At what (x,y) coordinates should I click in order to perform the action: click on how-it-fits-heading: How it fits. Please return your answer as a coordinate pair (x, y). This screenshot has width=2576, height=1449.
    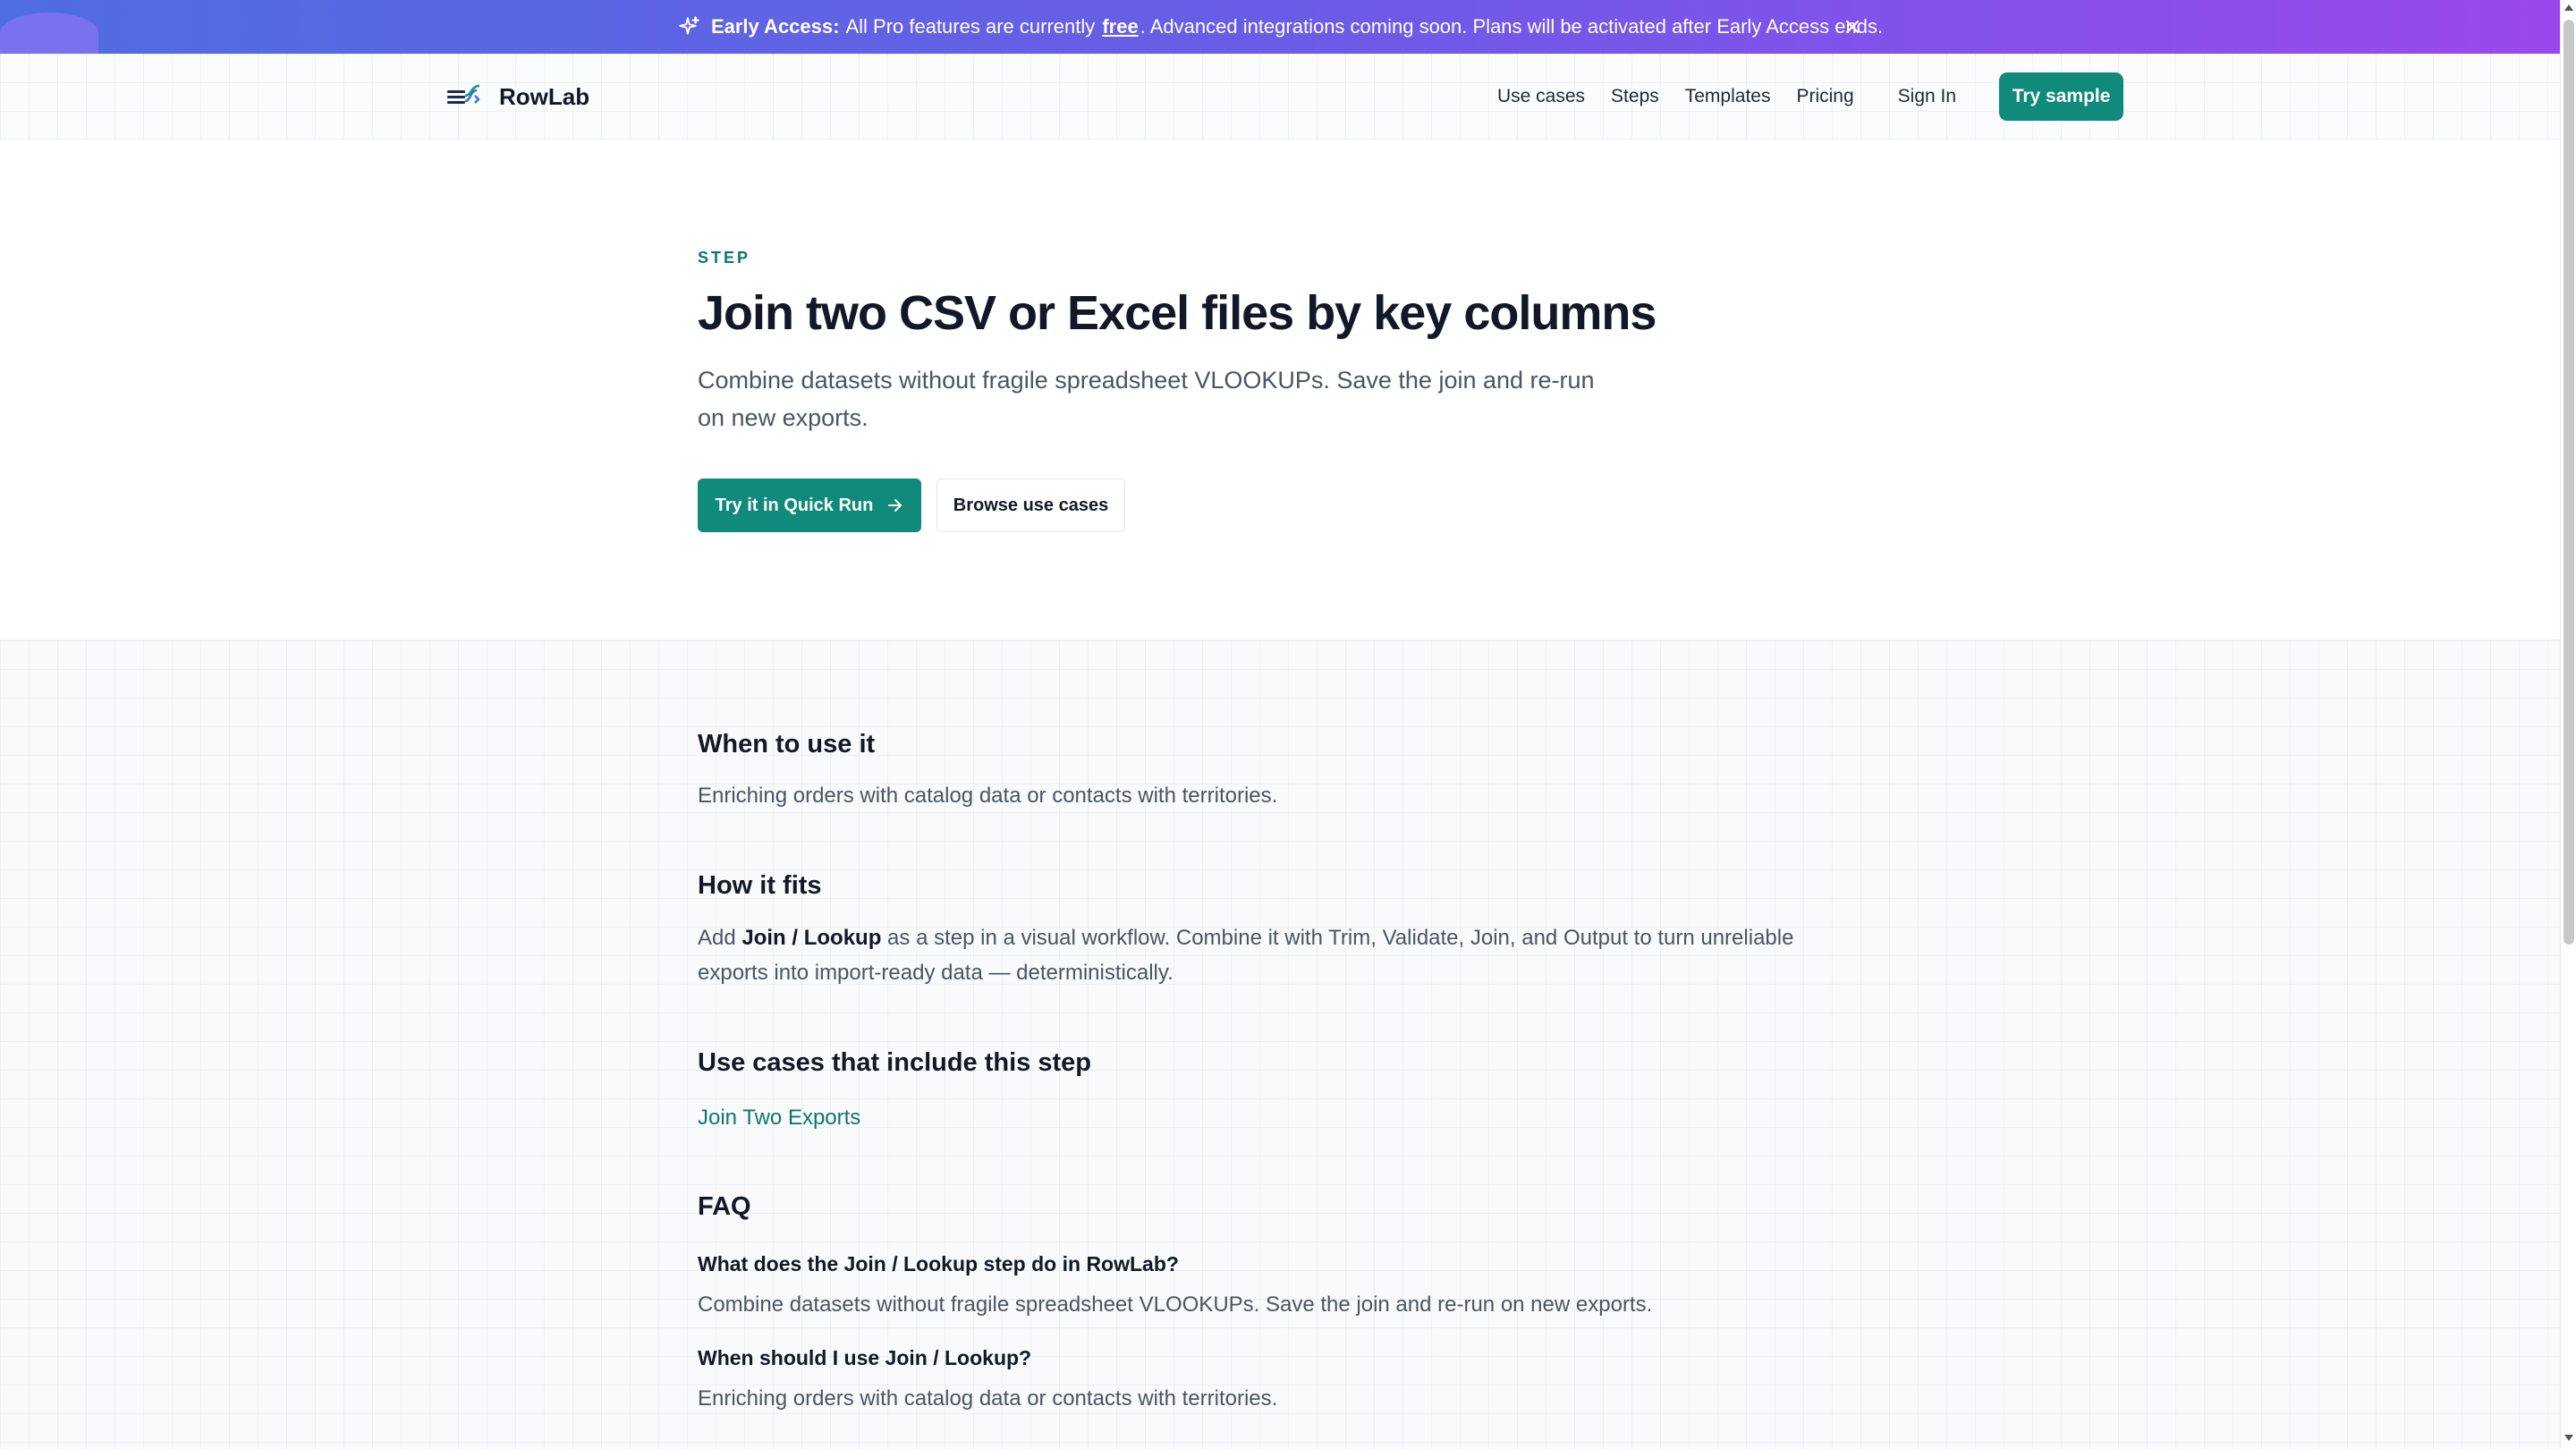
    Looking at the image, I should click on (760, 885).